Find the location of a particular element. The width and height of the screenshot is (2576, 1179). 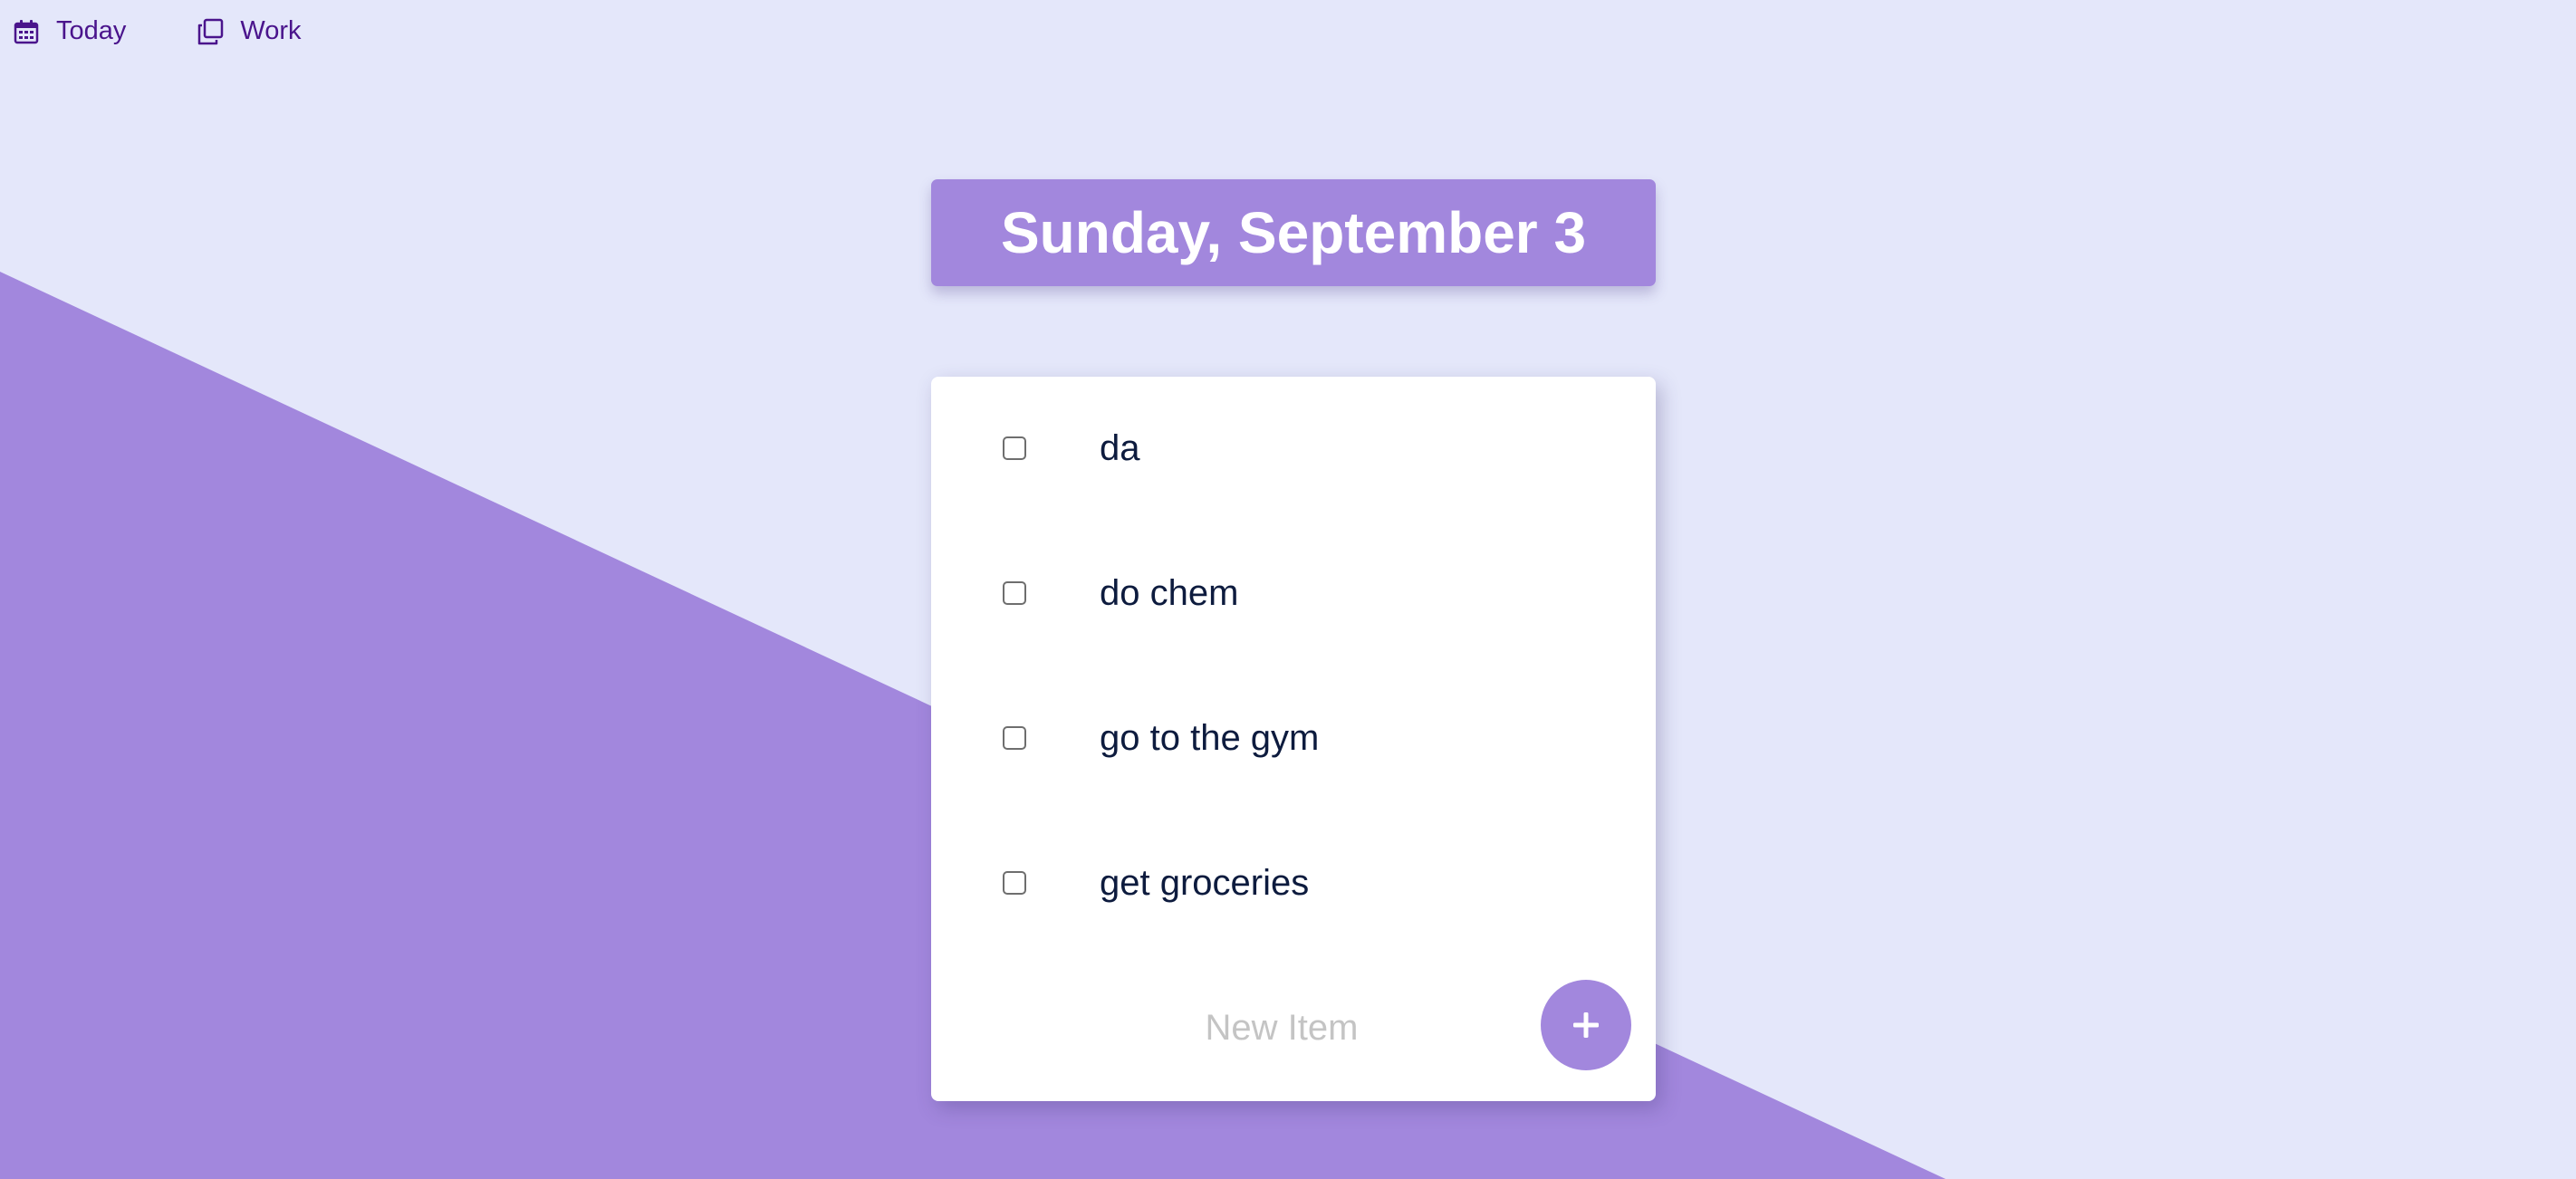

todo-item-text: get groceries is located at coordinates (1205, 883).